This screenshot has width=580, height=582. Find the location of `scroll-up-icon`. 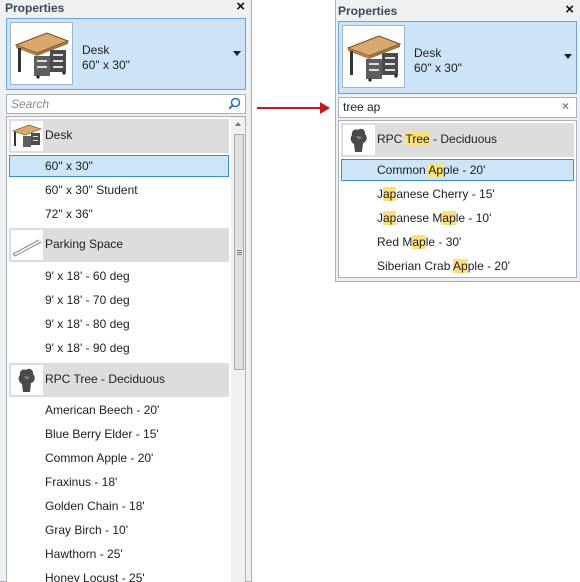

scroll-up-icon is located at coordinates (238, 124).